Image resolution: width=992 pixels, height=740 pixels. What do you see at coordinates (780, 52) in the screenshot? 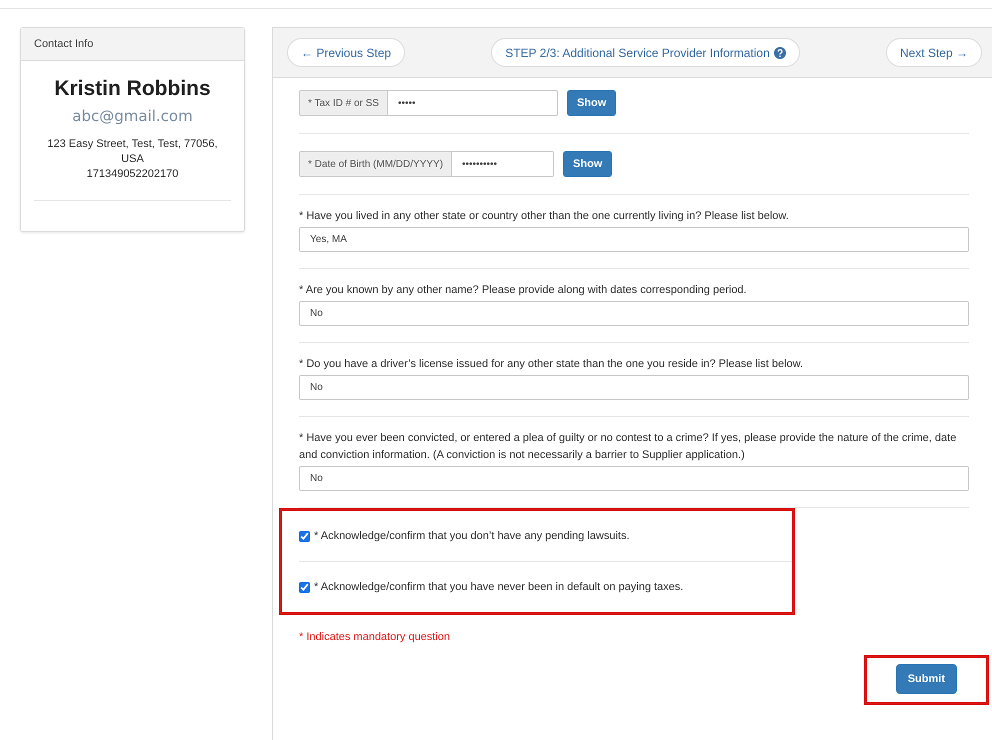
I see `help-icon` at bounding box center [780, 52].